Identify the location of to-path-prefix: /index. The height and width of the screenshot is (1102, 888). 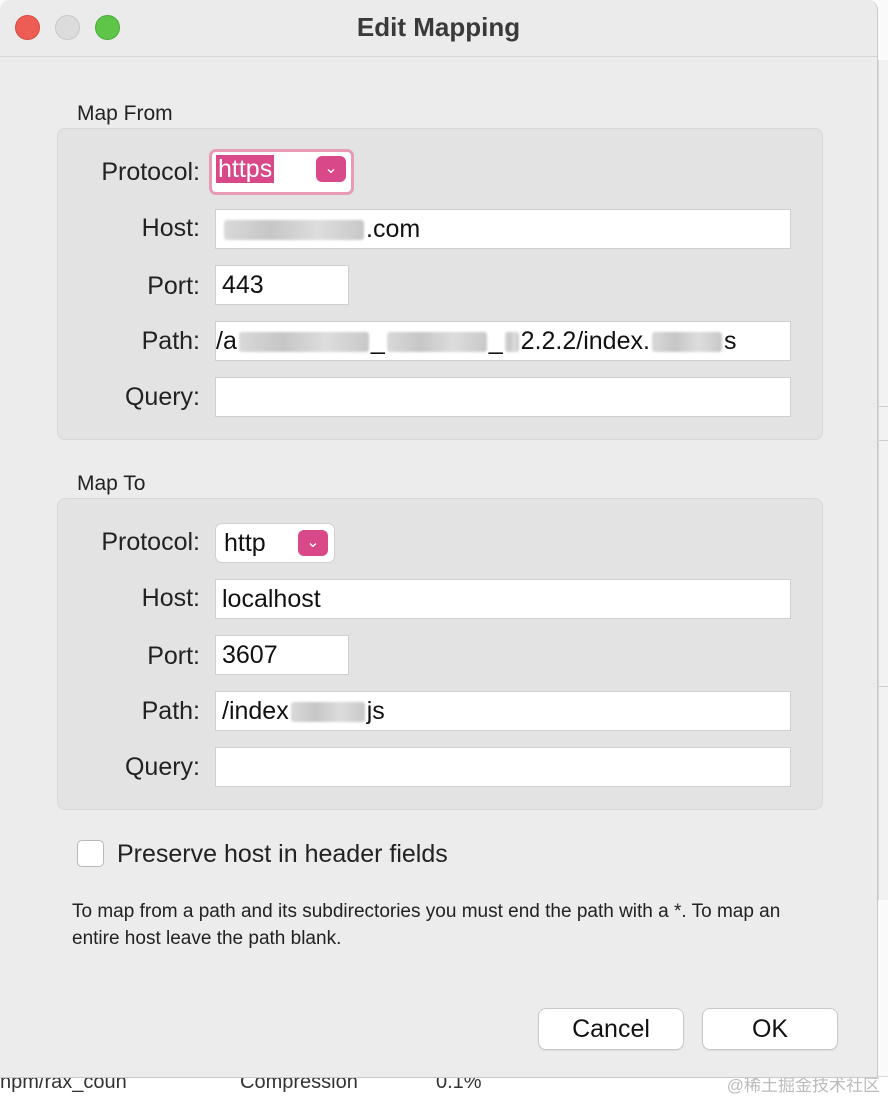
(255, 711).